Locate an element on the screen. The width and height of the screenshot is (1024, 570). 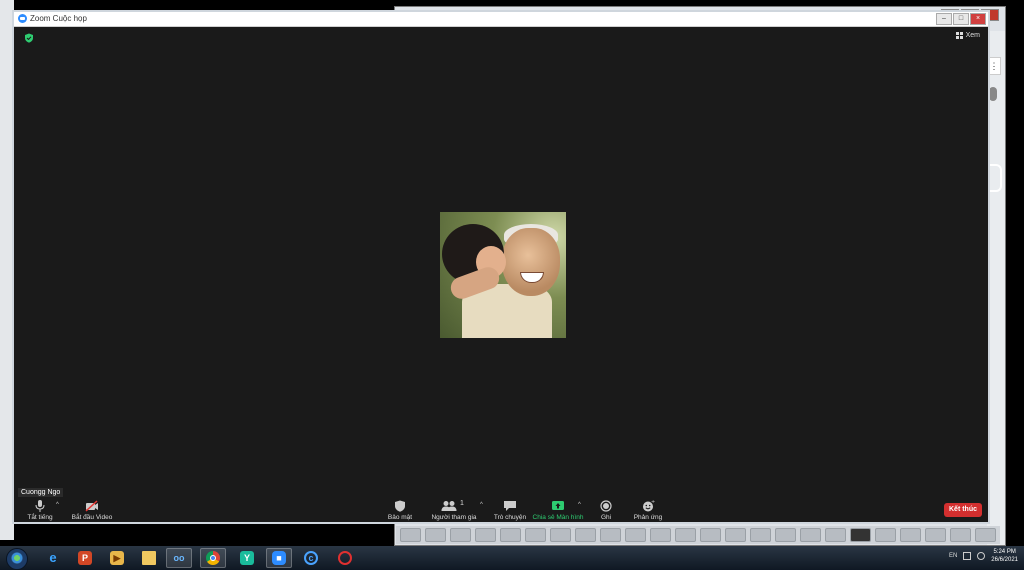
chat-label: Trò chuyện is located at coordinates (510, 517).